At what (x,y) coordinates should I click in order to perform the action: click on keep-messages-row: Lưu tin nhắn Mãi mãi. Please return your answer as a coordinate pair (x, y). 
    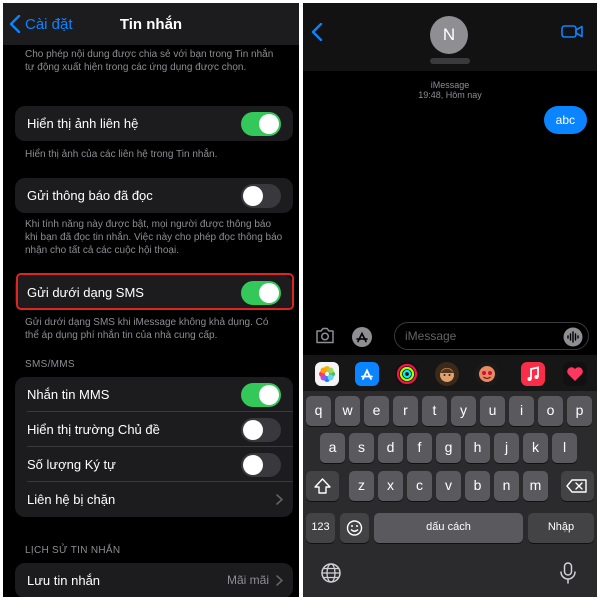
    Looking at the image, I should click on (160, 580).